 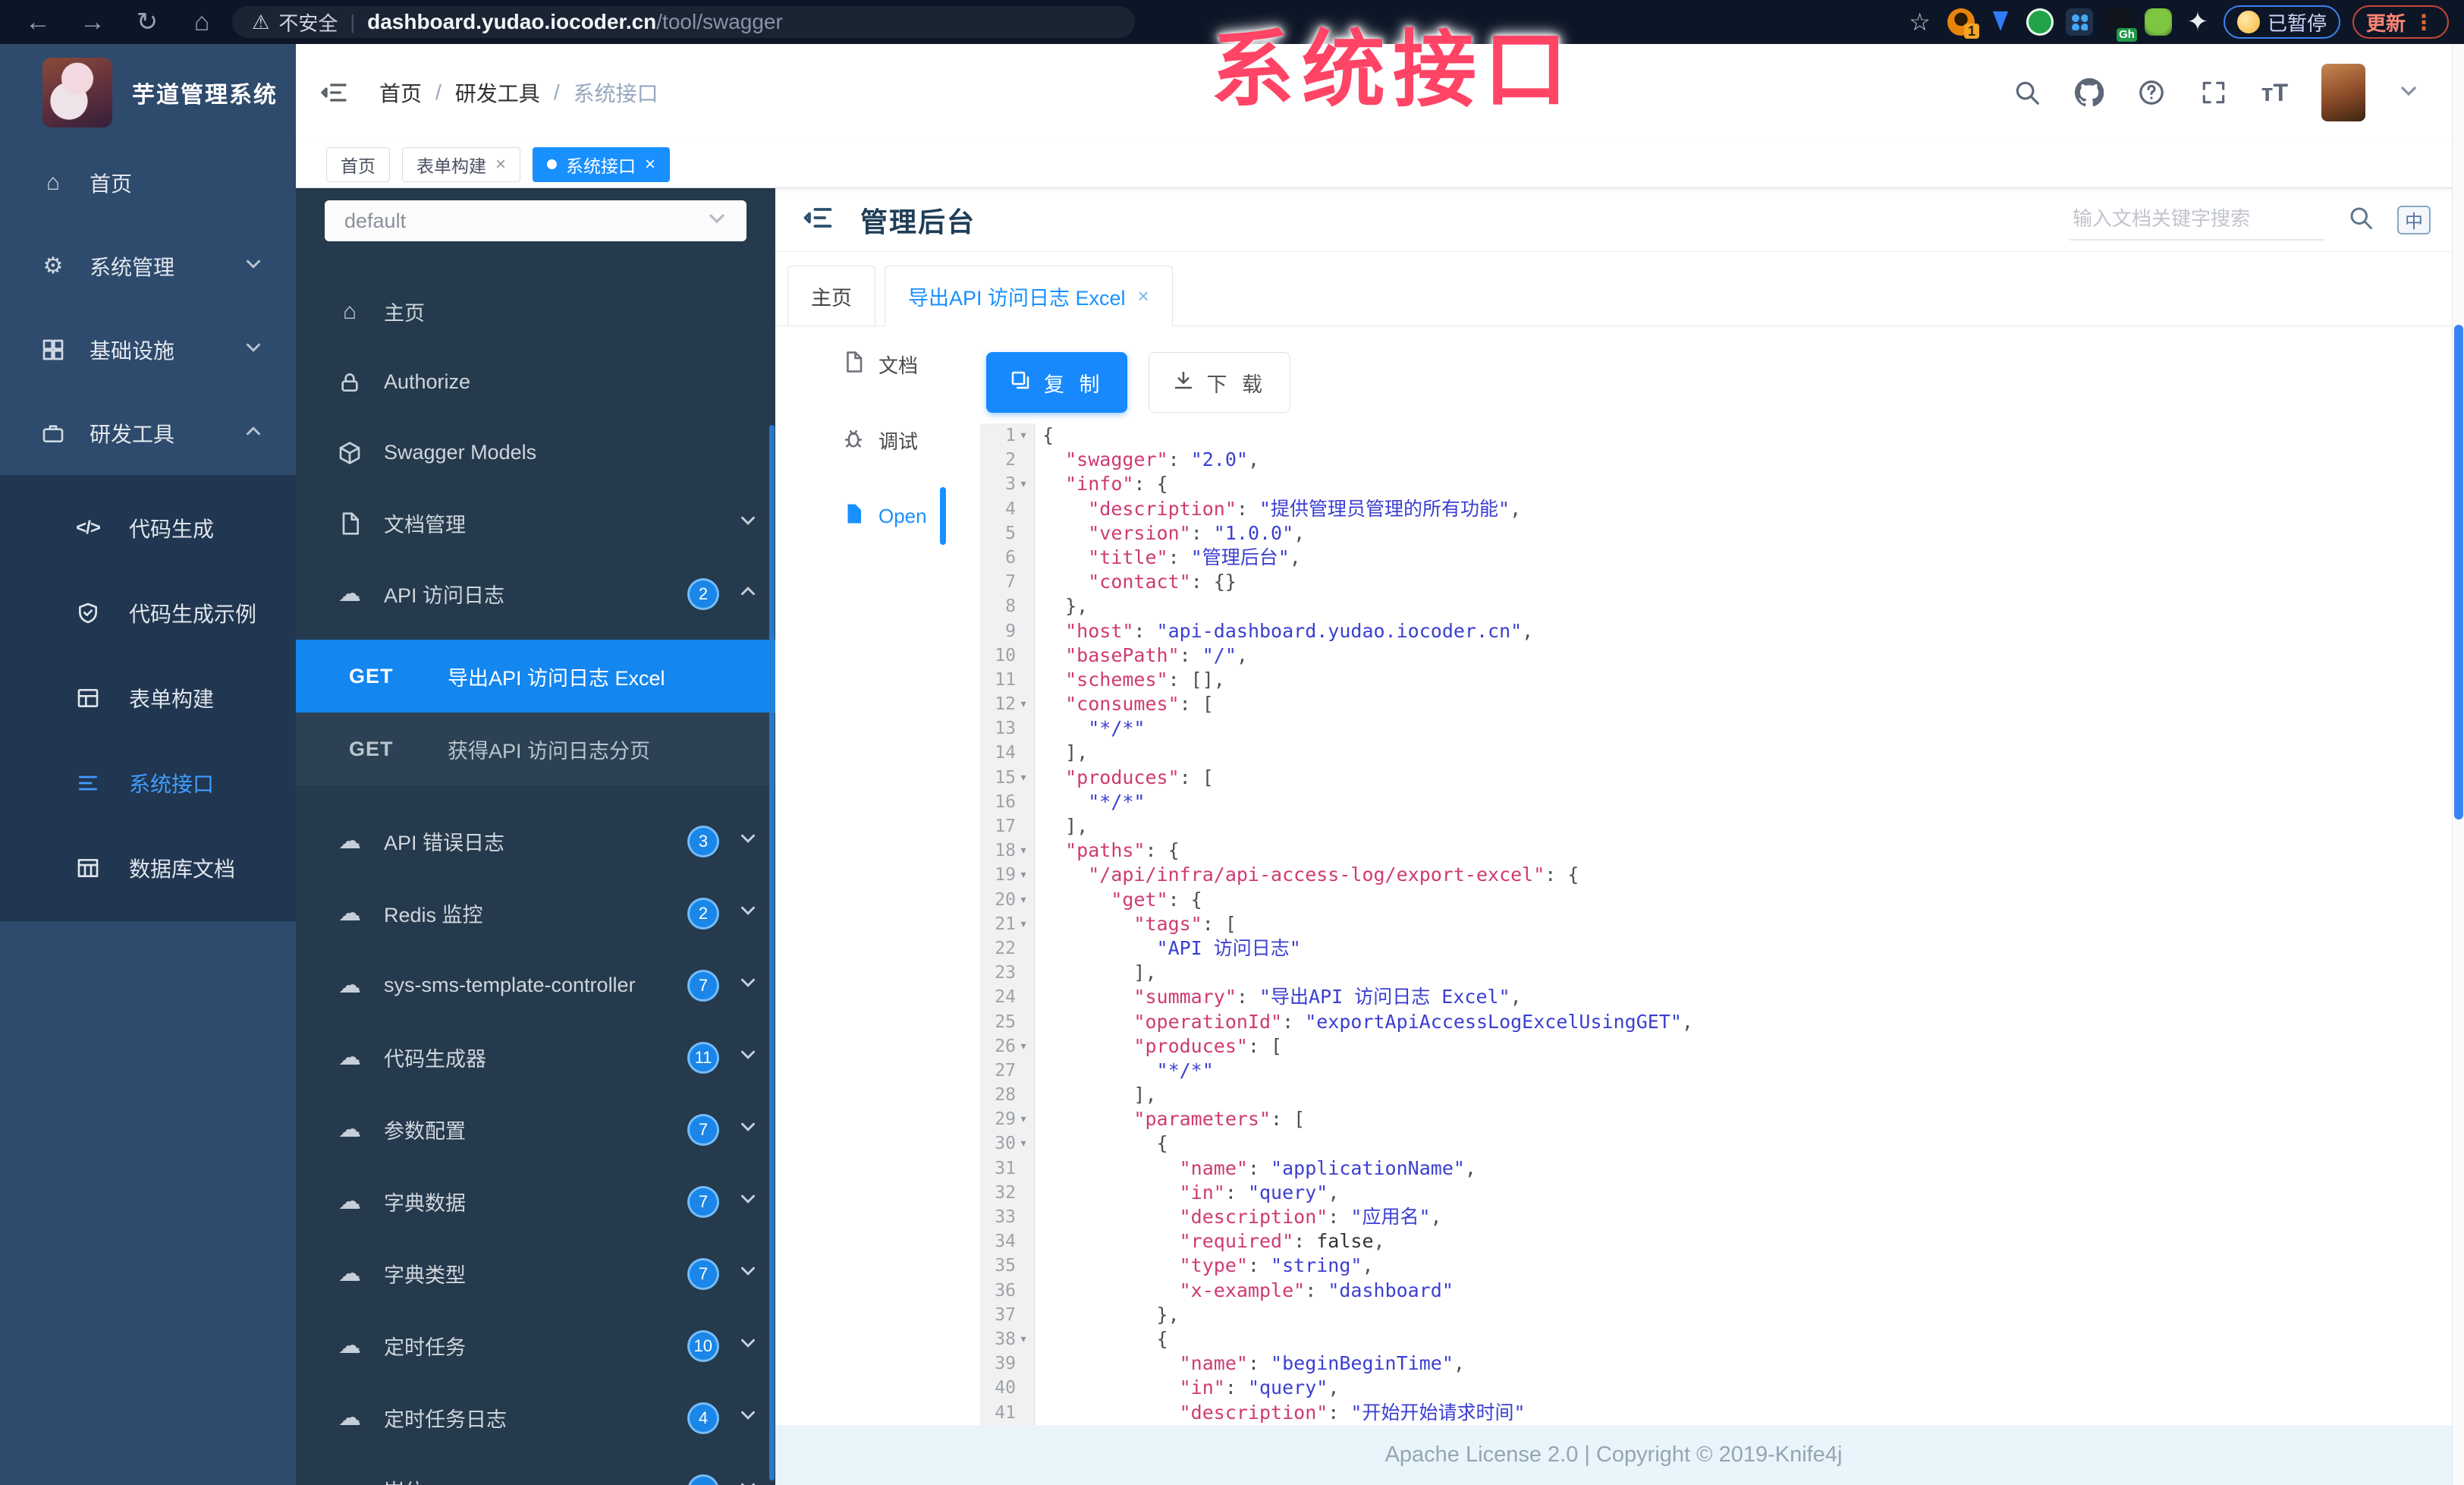 I want to click on ext-alien-green-icon, so click(x=2158, y=22).